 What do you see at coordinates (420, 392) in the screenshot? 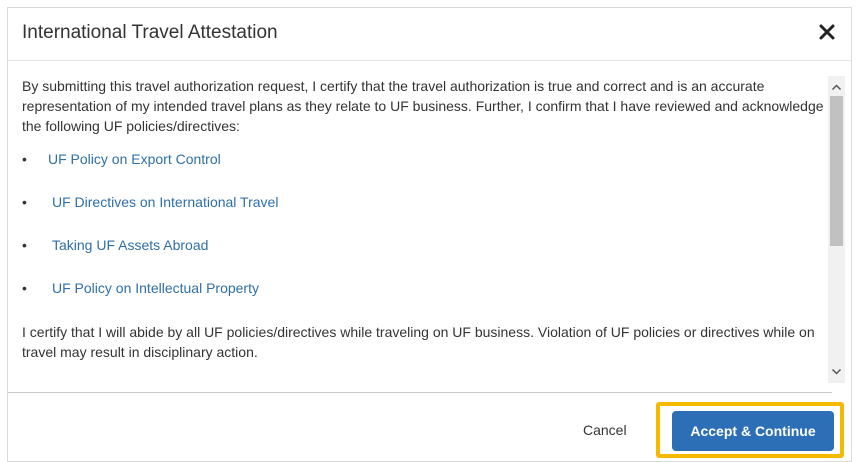
I see `footer-divider` at bounding box center [420, 392].